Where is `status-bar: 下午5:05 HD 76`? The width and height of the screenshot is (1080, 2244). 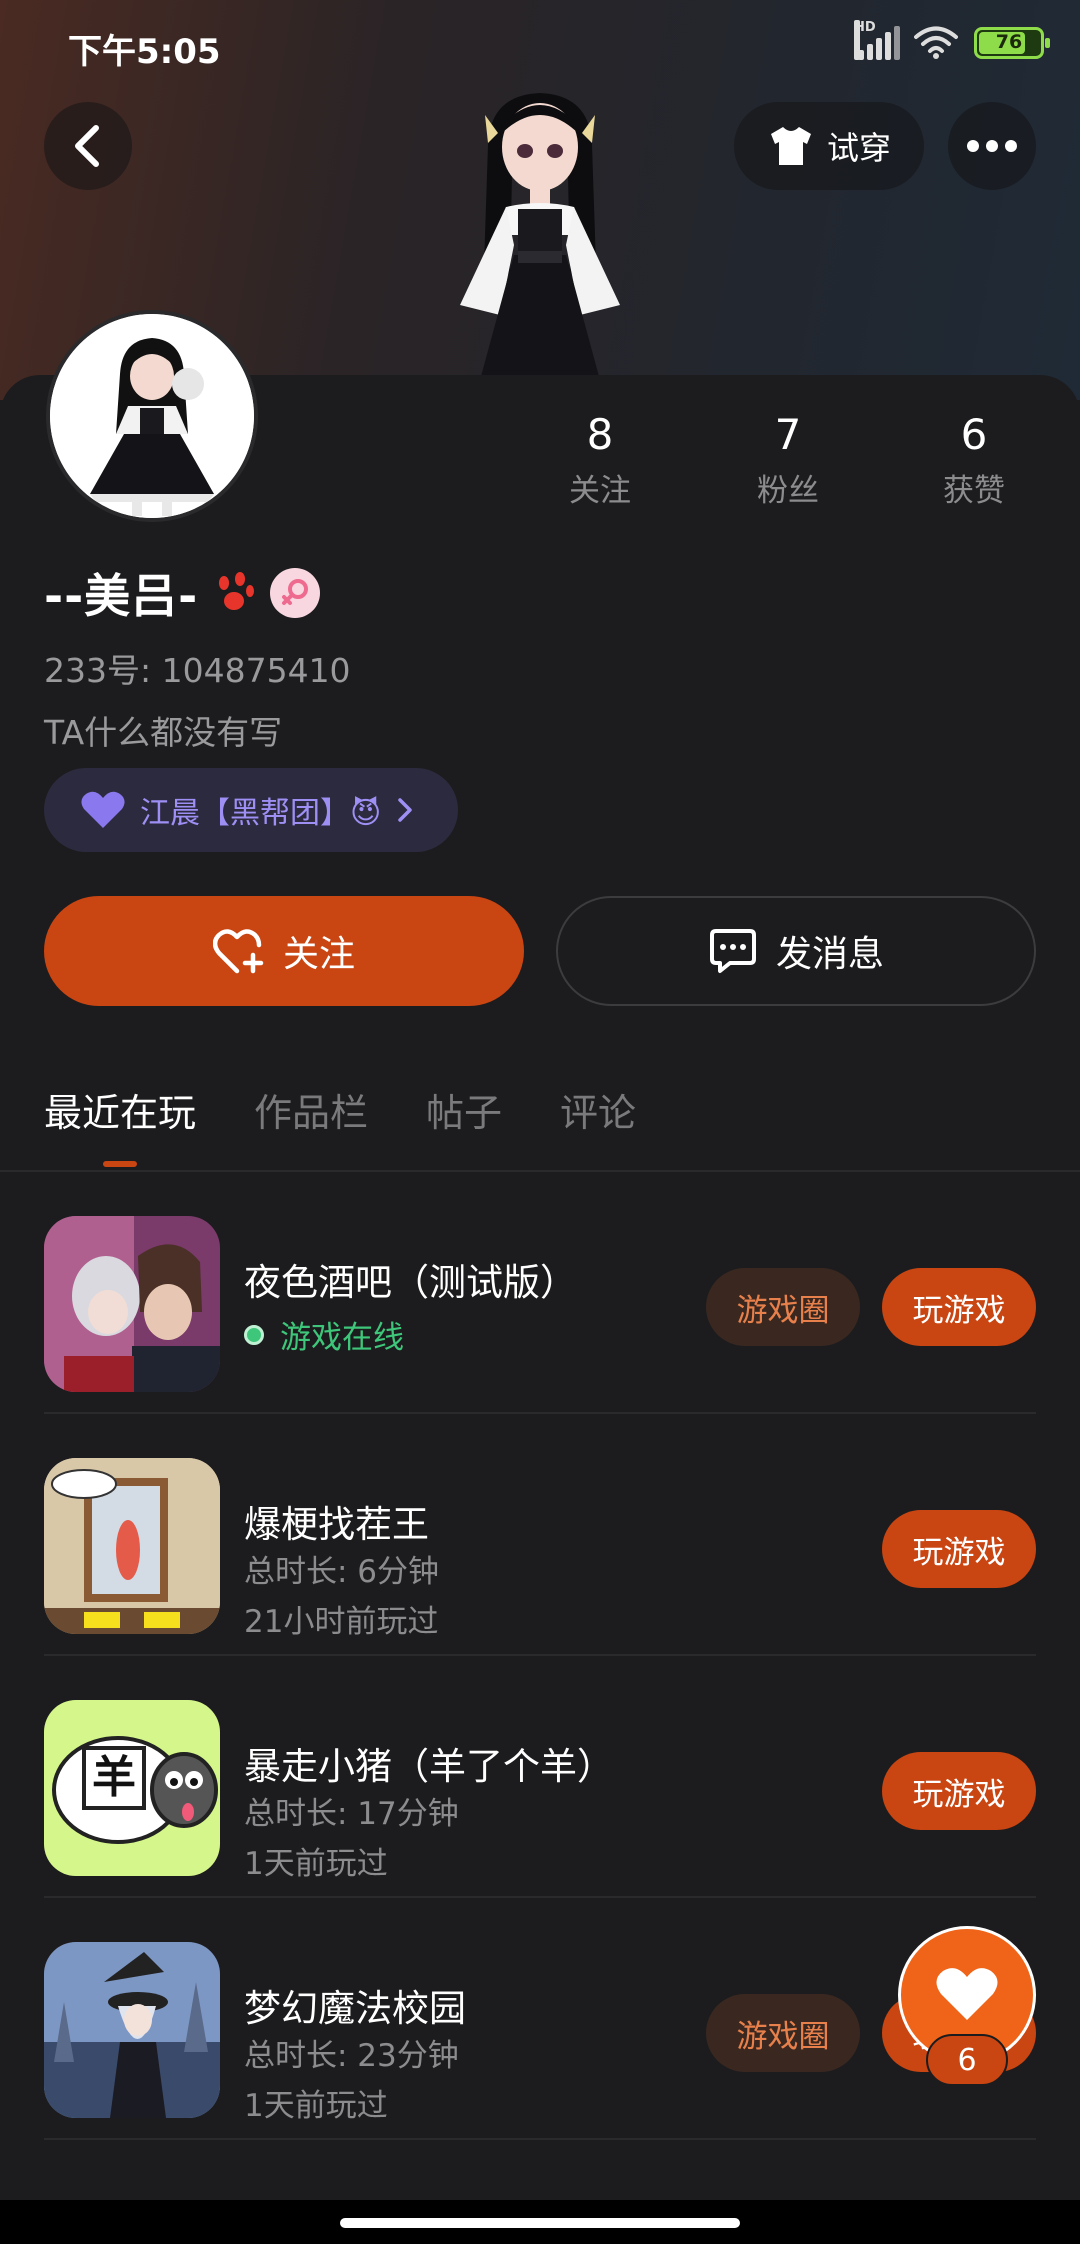
status-bar: 下午5:05 HD 76 is located at coordinates (540, 46).